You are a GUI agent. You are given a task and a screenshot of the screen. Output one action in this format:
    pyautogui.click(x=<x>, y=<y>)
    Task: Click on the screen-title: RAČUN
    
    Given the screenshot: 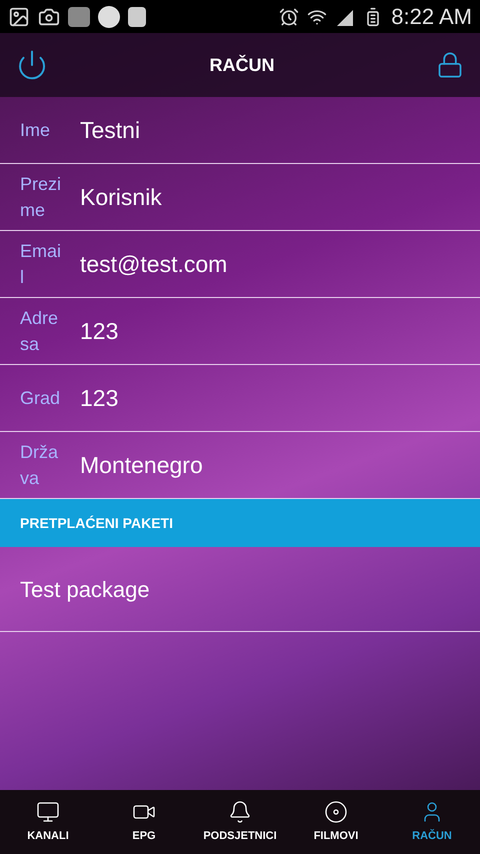 What is the action you would take?
    pyautogui.click(x=242, y=65)
    